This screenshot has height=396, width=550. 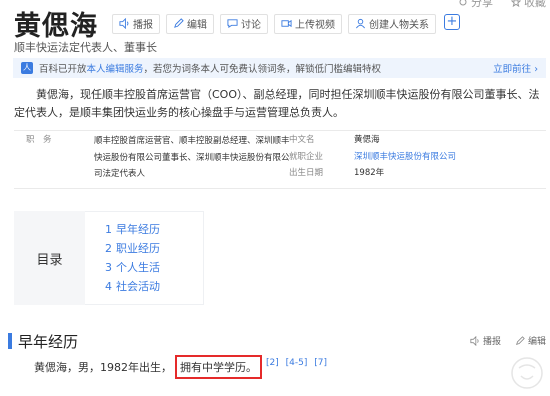 What do you see at coordinates (218, 367) in the screenshot?
I see `highlighted-text: 拥有中学学历。` at bounding box center [218, 367].